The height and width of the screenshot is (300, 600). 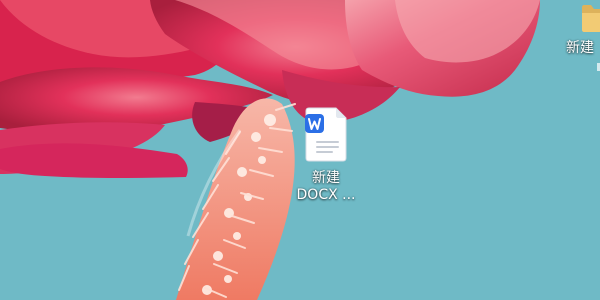 I want to click on desktop-icon-folder: 新建, so click(x=580, y=28).